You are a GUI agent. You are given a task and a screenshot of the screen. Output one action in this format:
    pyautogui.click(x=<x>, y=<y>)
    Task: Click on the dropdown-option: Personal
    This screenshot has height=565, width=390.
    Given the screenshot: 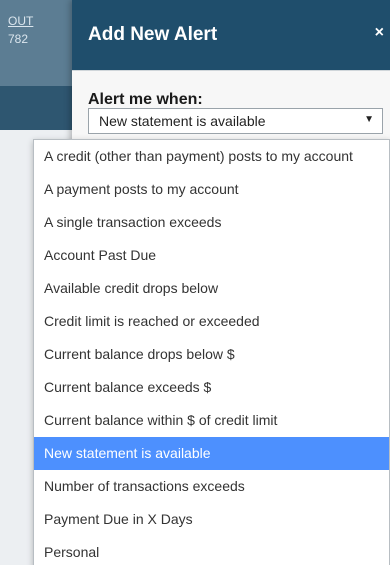 What is the action you would take?
    pyautogui.click(x=211, y=550)
    